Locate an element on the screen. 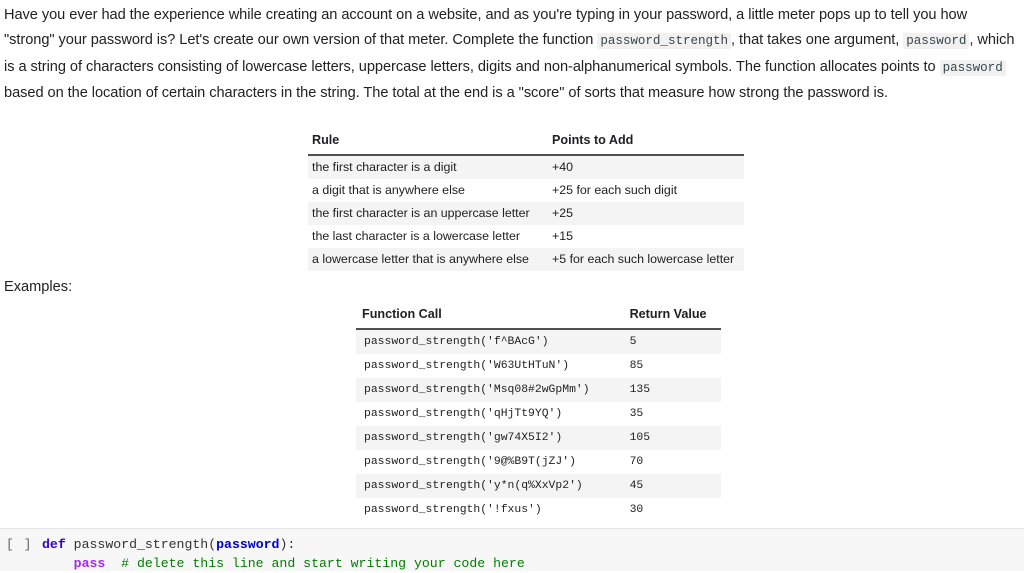 This screenshot has height=573, width=1024. rule-points: +25 for each such digit is located at coordinates (615, 190).